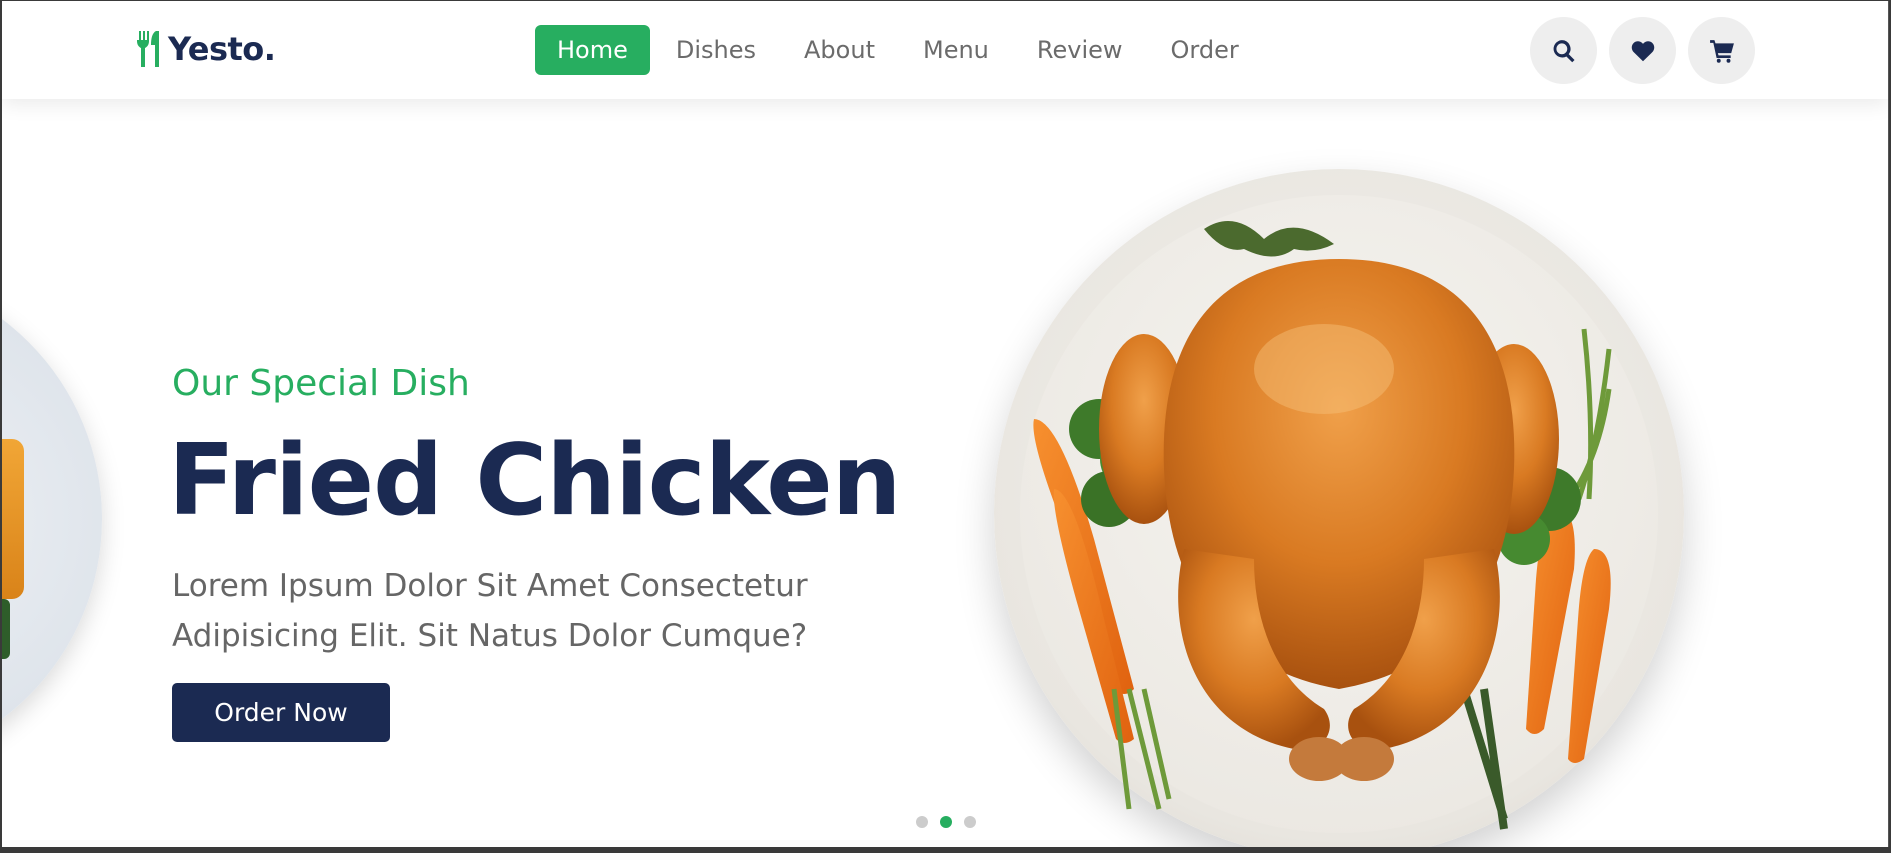 The width and height of the screenshot is (1891, 853). What do you see at coordinates (321, 383) in the screenshot?
I see `hero-subtitle: Our Special Dish` at bounding box center [321, 383].